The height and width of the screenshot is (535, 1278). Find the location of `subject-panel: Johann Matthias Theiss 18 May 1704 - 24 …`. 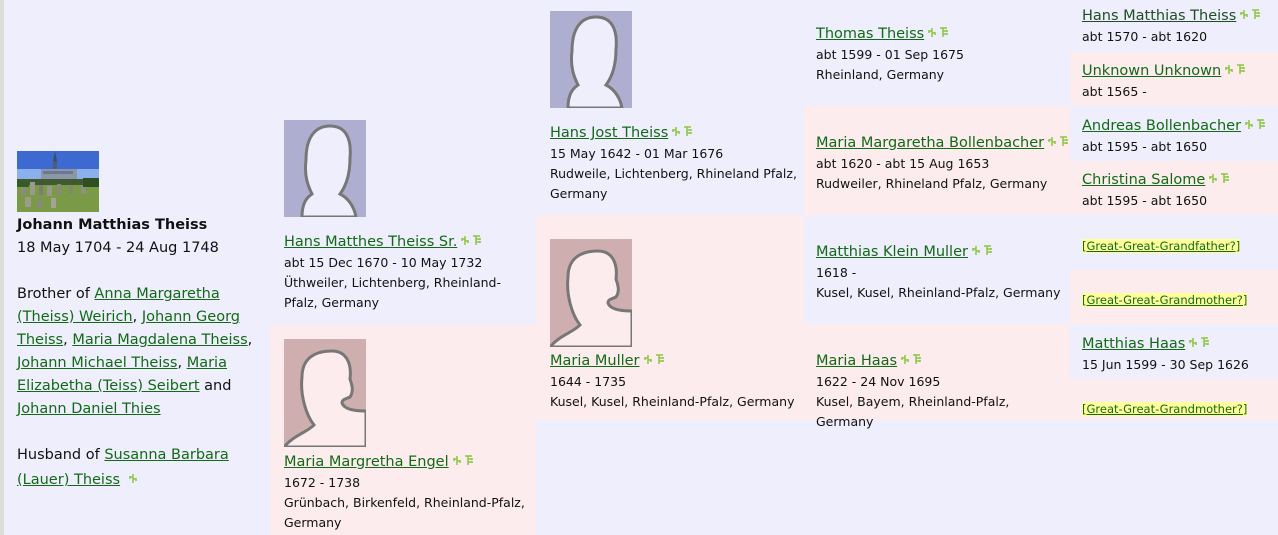

subject-panel: Johann Matthias Theiss 18 May 1704 - 24 … is located at coordinates (139, 321).